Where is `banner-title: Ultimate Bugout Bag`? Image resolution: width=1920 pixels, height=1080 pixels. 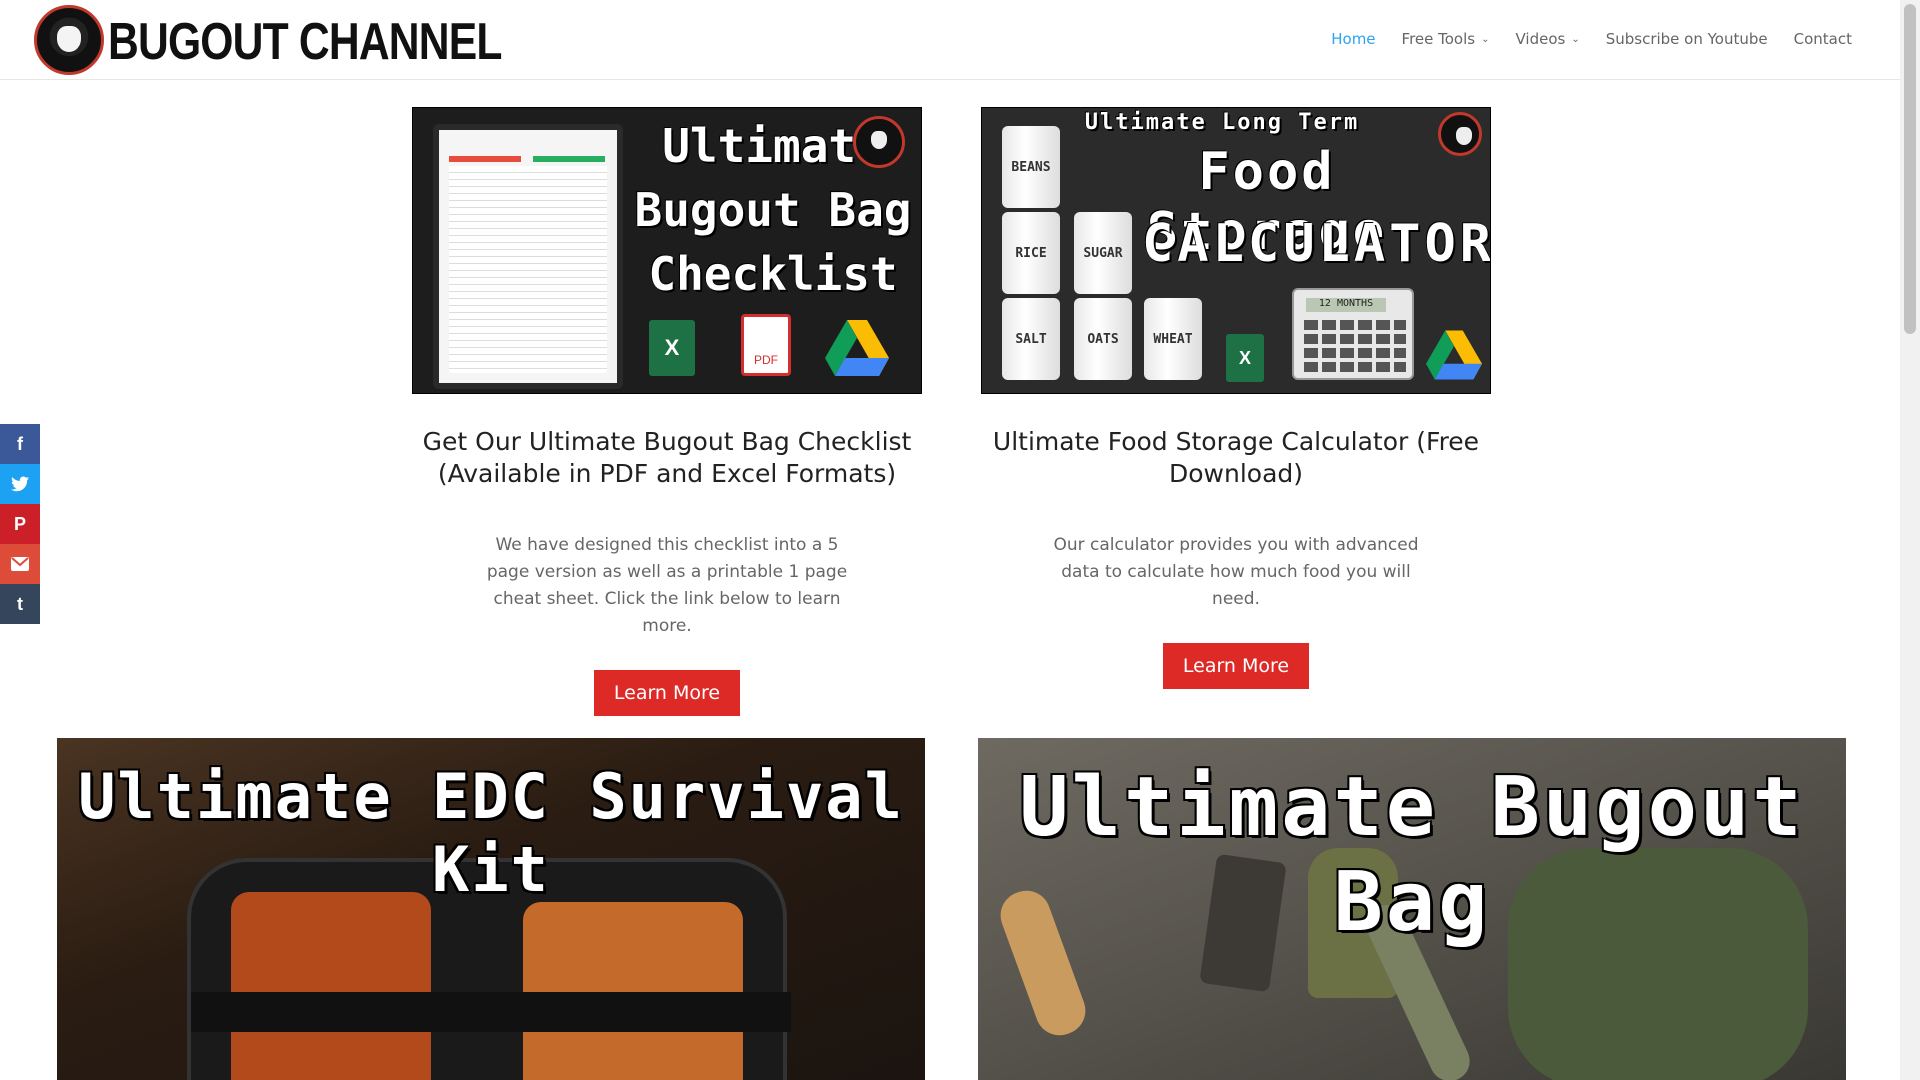 banner-title: Ultimate Bugout Bag is located at coordinates (1412, 855).